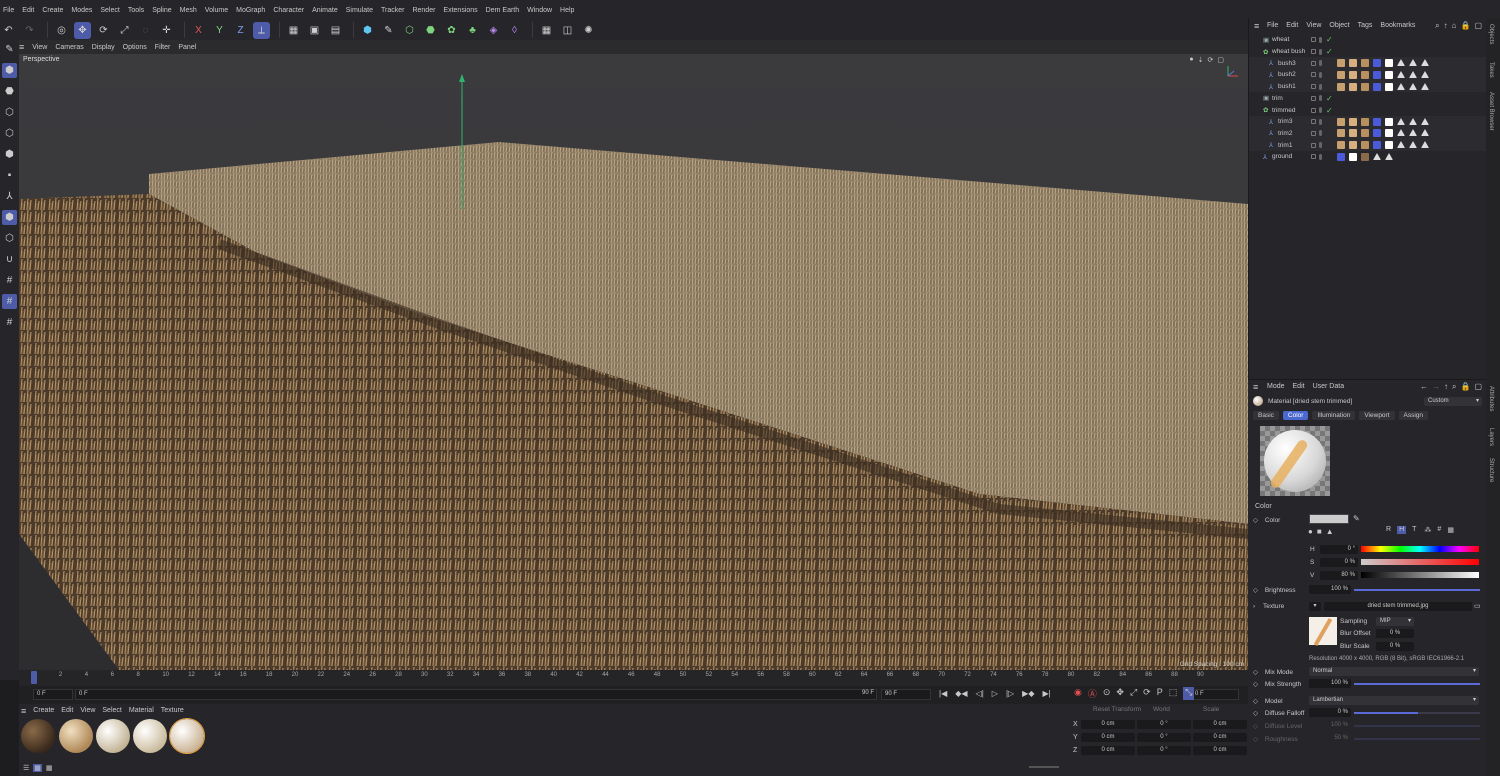  What do you see at coordinates (52, 10) in the screenshot?
I see `menu-item: Create` at bounding box center [52, 10].